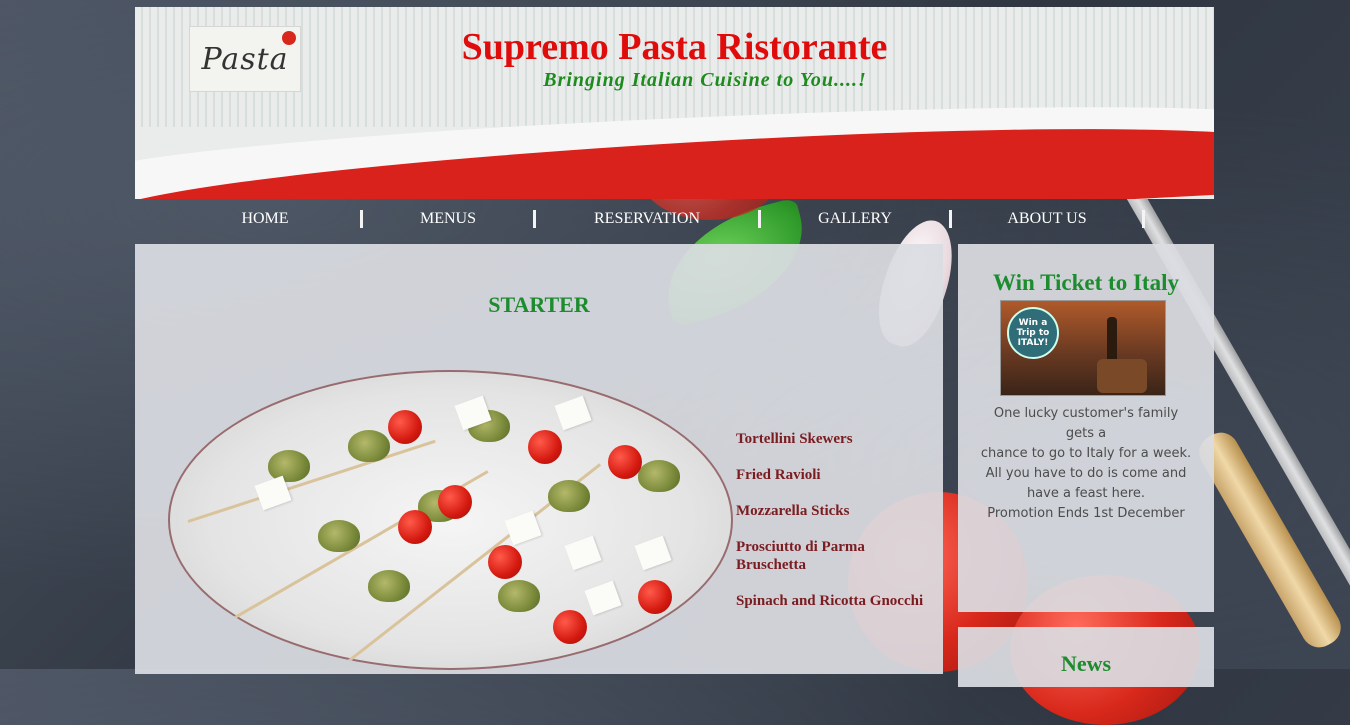 The height and width of the screenshot is (725, 1350). Describe the element at coordinates (1086, 663) in the screenshot. I see `news-title: News` at that location.